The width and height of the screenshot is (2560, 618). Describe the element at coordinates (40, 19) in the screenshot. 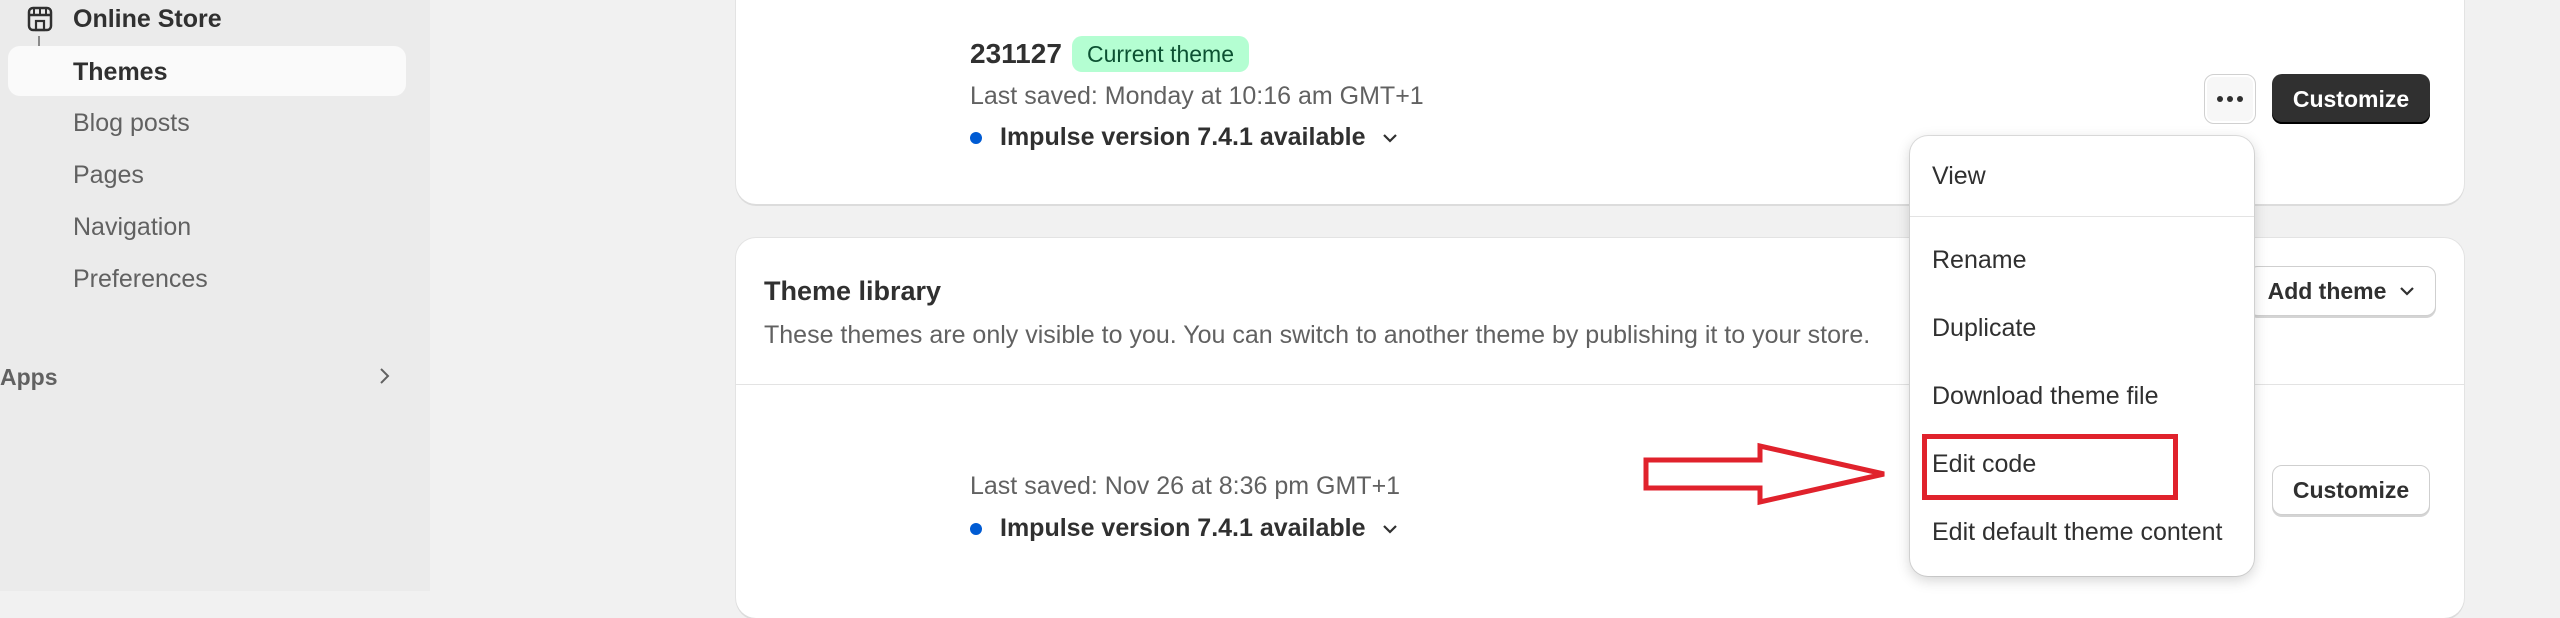

I see `store-icon` at that location.